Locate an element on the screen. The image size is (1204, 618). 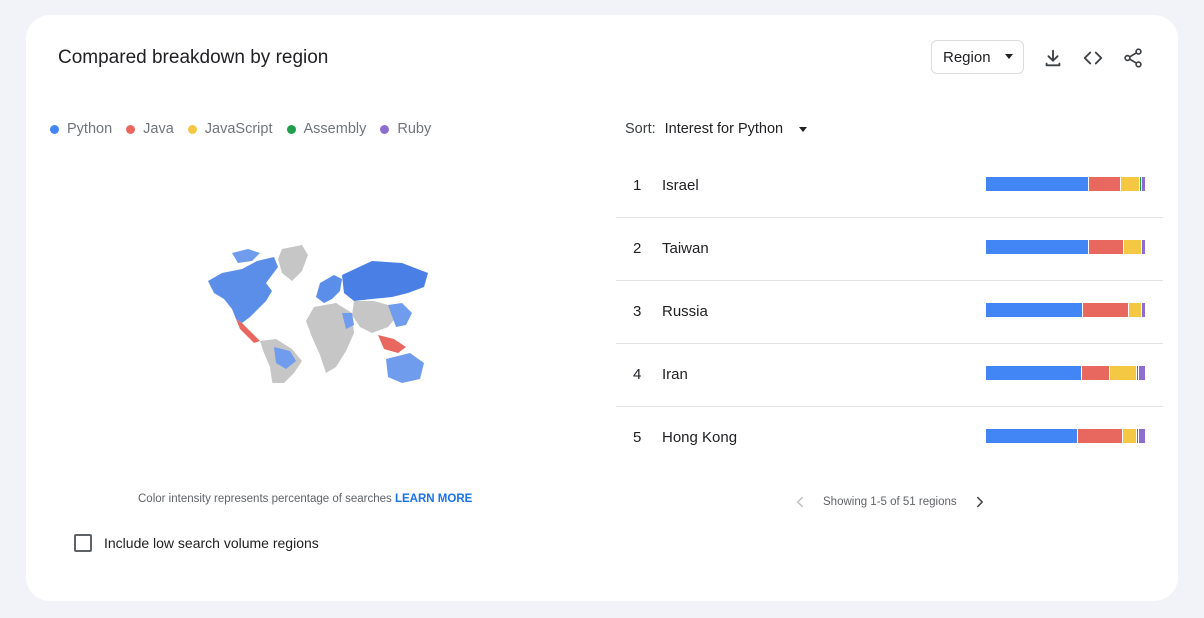
pager-text: Showing 1-5 of 51 regions is located at coordinates (890, 502).